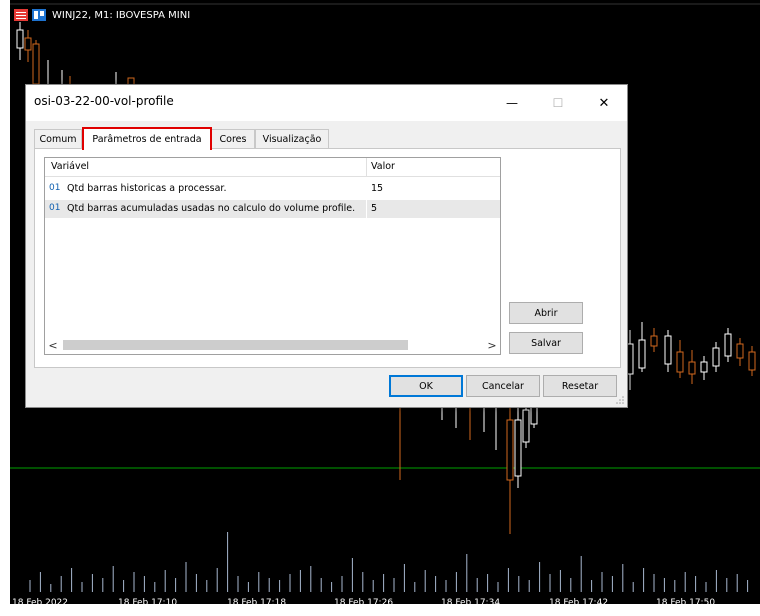 The image size is (760, 616). What do you see at coordinates (580, 386) in the screenshot?
I see `reset-button: Resetar` at bounding box center [580, 386].